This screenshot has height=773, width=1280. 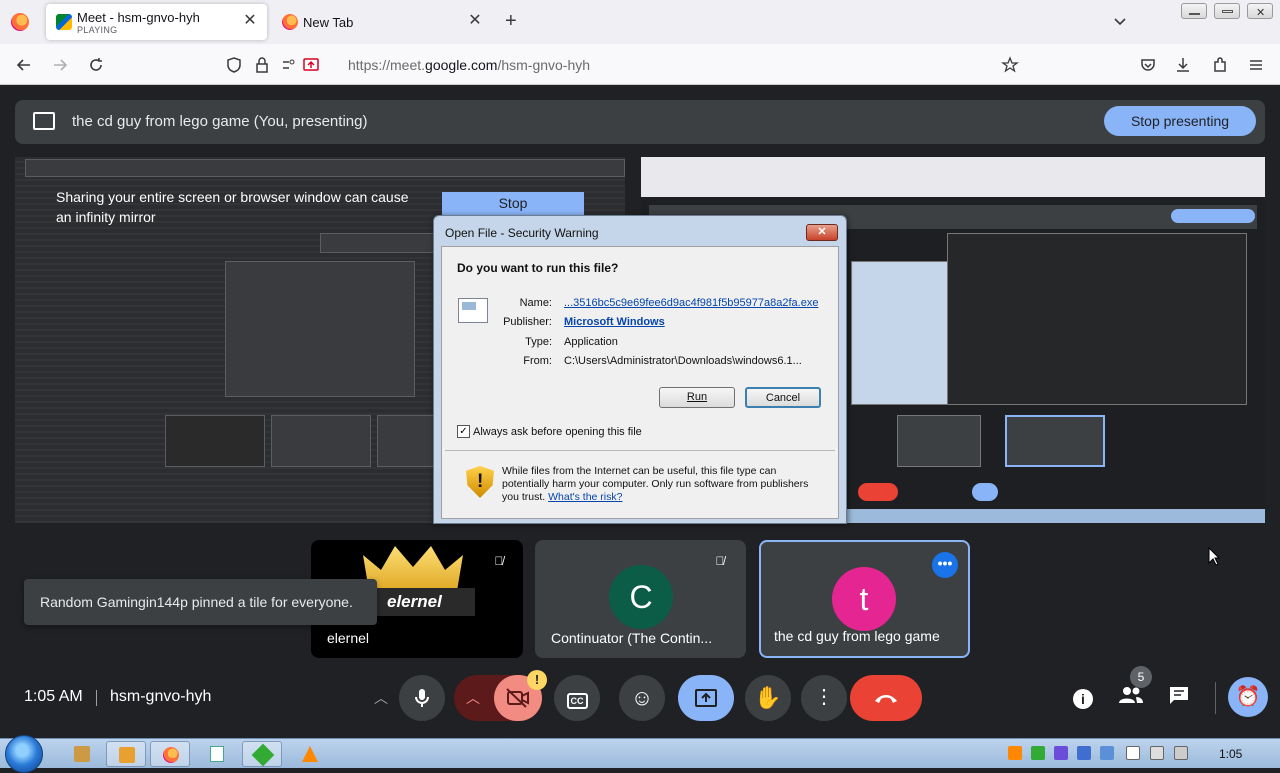 I want to click on video-options-chevron-icon: ︿, so click(x=473, y=698).